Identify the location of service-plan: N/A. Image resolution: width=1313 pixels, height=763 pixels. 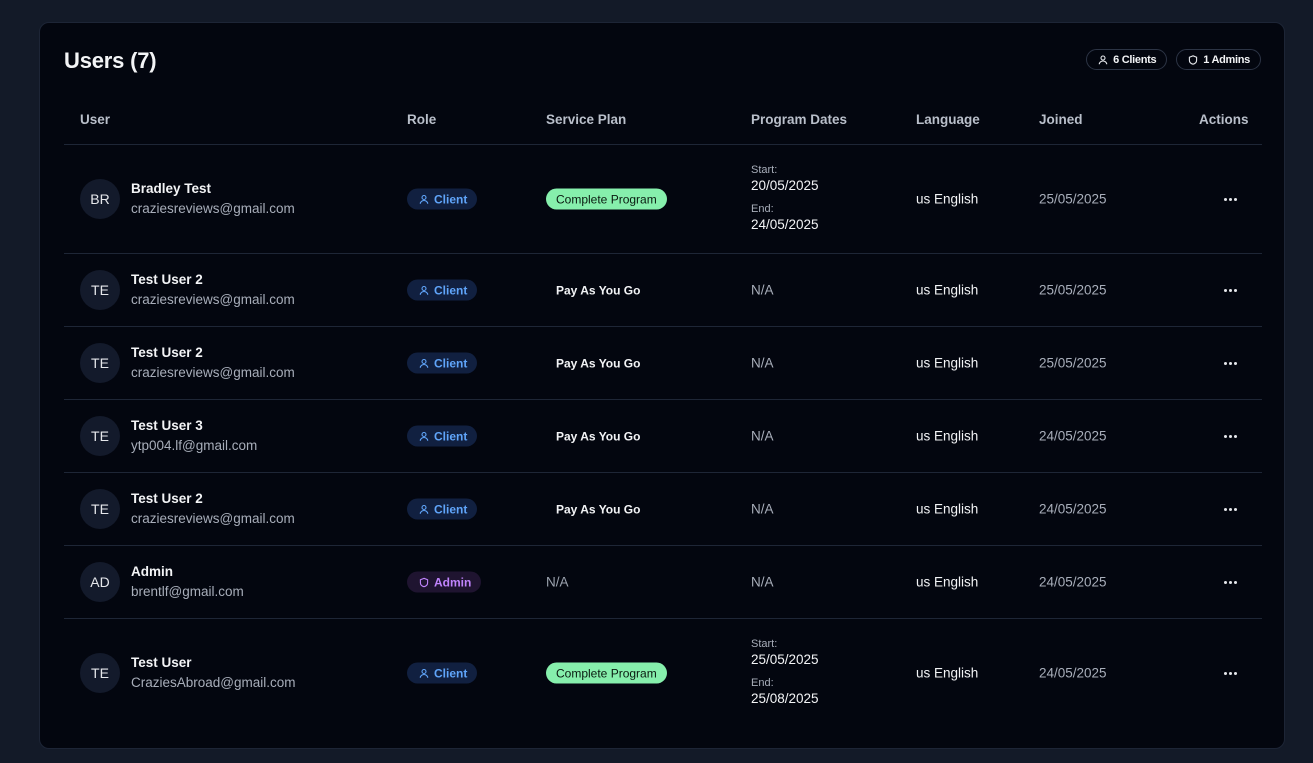
(557, 582).